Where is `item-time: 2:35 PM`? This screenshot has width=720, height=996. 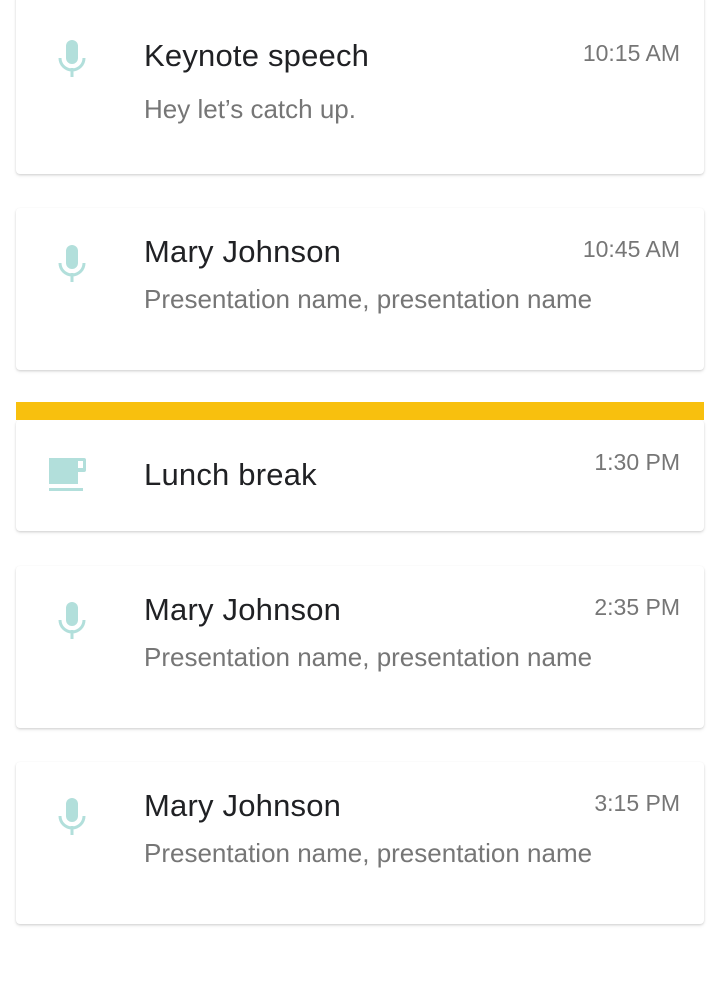 item-time: 2:35 PM is located at coordinates (637, 607).